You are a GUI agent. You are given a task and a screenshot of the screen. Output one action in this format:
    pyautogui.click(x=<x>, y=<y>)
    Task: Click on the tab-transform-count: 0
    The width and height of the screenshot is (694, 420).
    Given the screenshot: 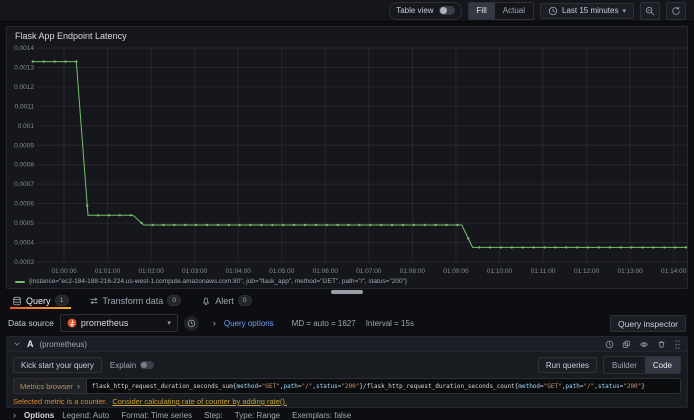 What is the action you would take?
    pyautogui.click(x=174, y=300)
    